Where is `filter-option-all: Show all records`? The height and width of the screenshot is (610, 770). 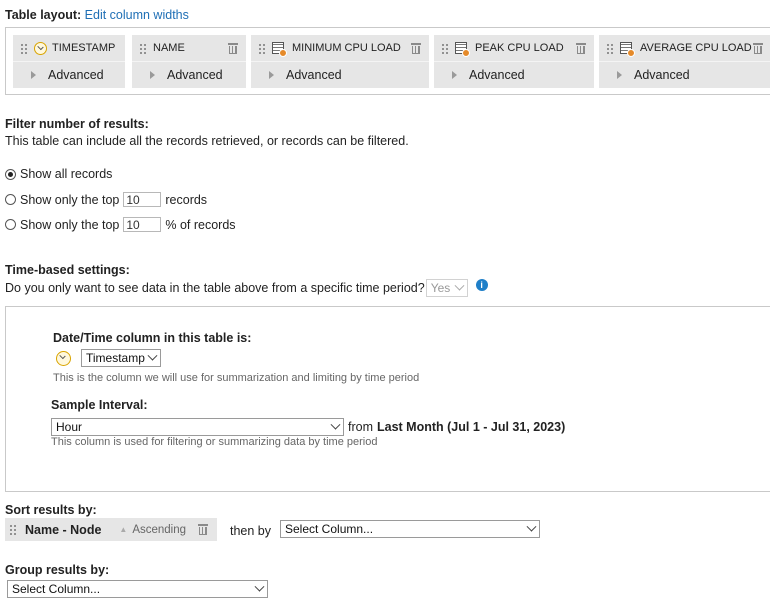 filter-option-all: Show all records is located at coordinates (58, 174).